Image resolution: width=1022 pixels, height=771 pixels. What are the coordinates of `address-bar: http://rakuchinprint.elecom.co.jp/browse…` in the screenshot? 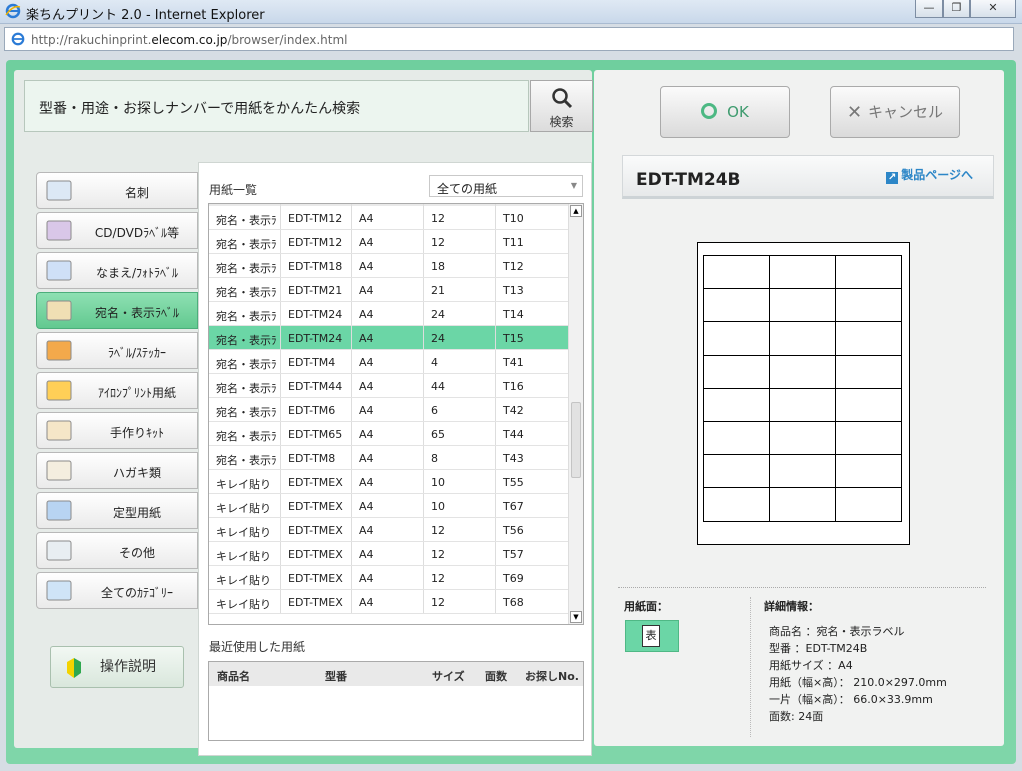 It's located at (509, 39).